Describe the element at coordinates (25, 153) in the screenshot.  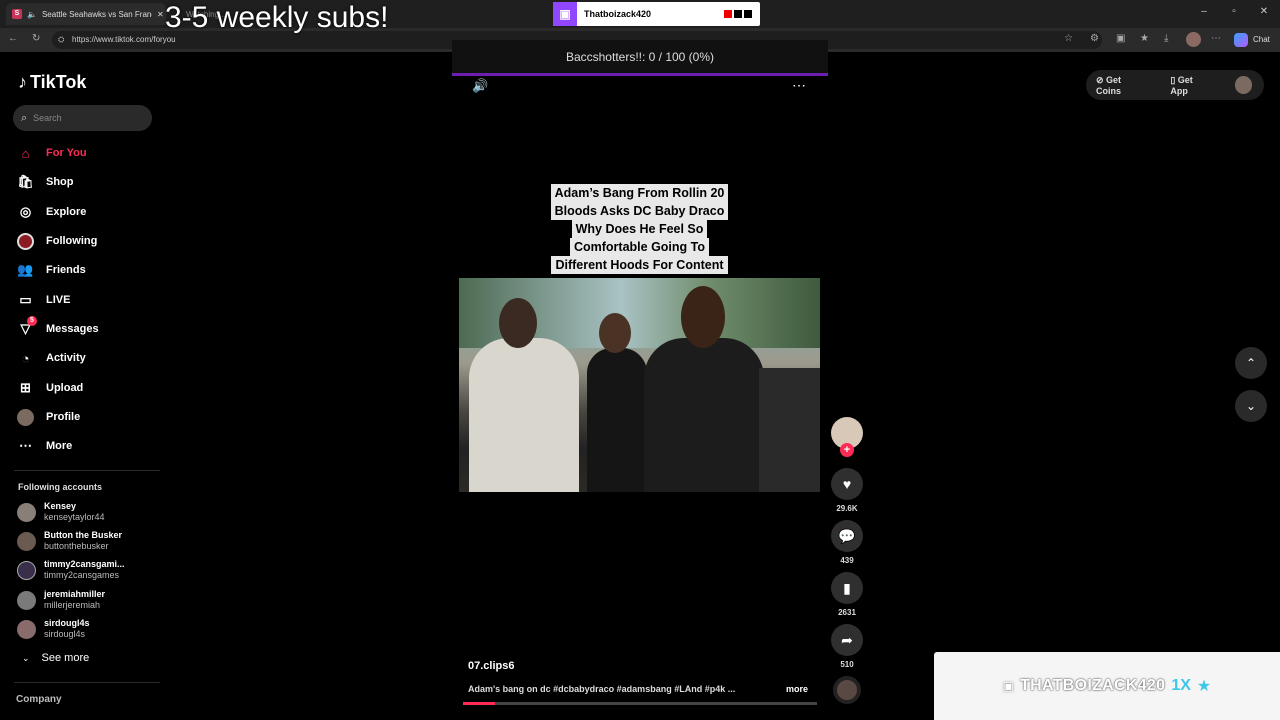
I see `home-icon: ⌂` at that location.